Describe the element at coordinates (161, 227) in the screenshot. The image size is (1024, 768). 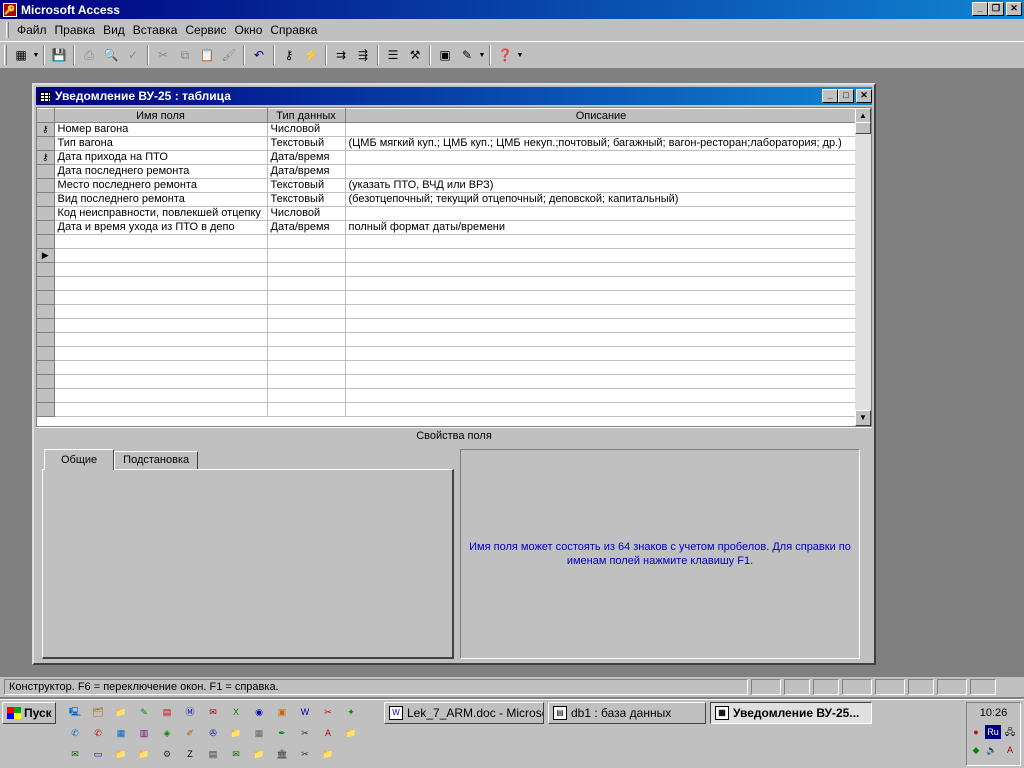
I see `field-name-cell: Дата и время ухода из ПТО в депо` at that location.